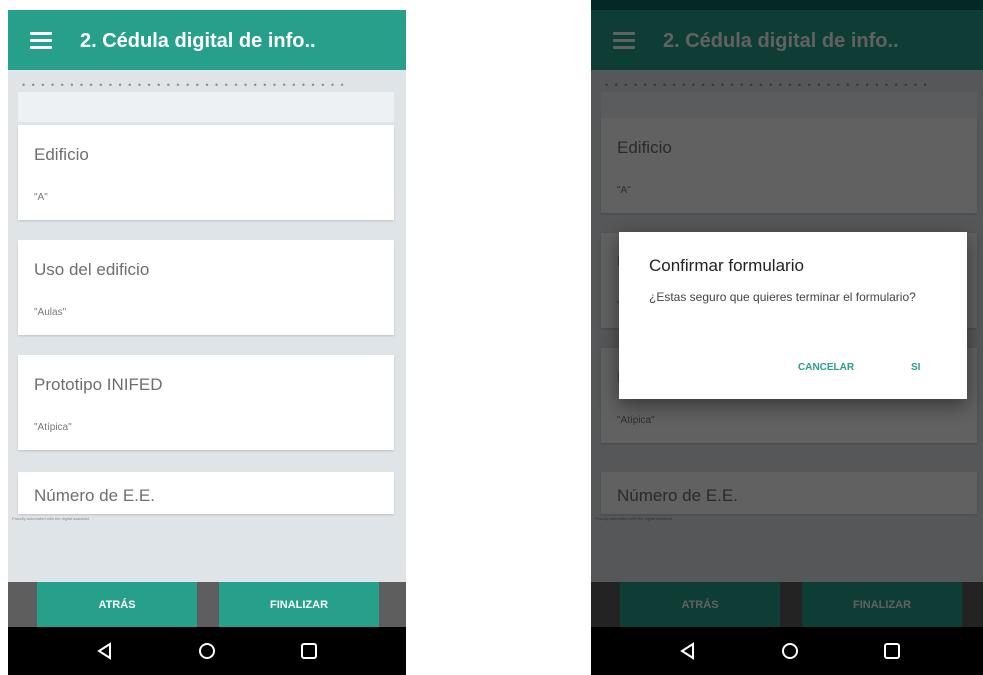 The height and width of the screenshot is (675, 983). What do you see at coordinates (826, 367) in the screenshot?
I see `cancel-button: CANCELAR` at bounding box center [826, 367].